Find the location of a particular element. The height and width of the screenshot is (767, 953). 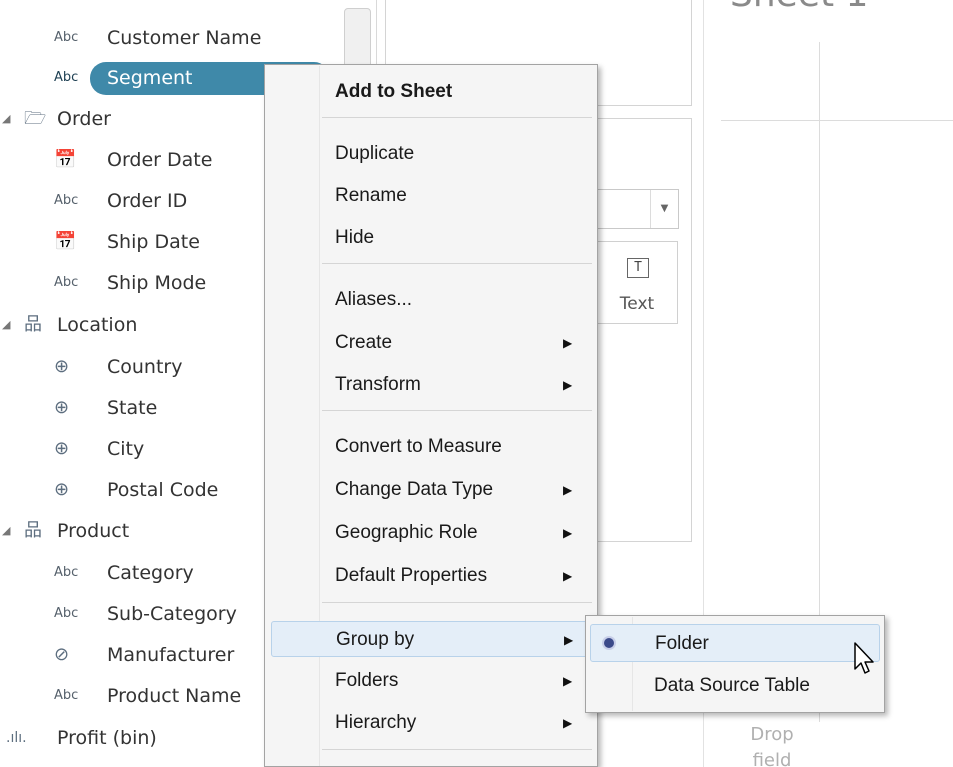

menu-item-change-data-type: Change Data Type ▶ is located at coordinates (431, 490).